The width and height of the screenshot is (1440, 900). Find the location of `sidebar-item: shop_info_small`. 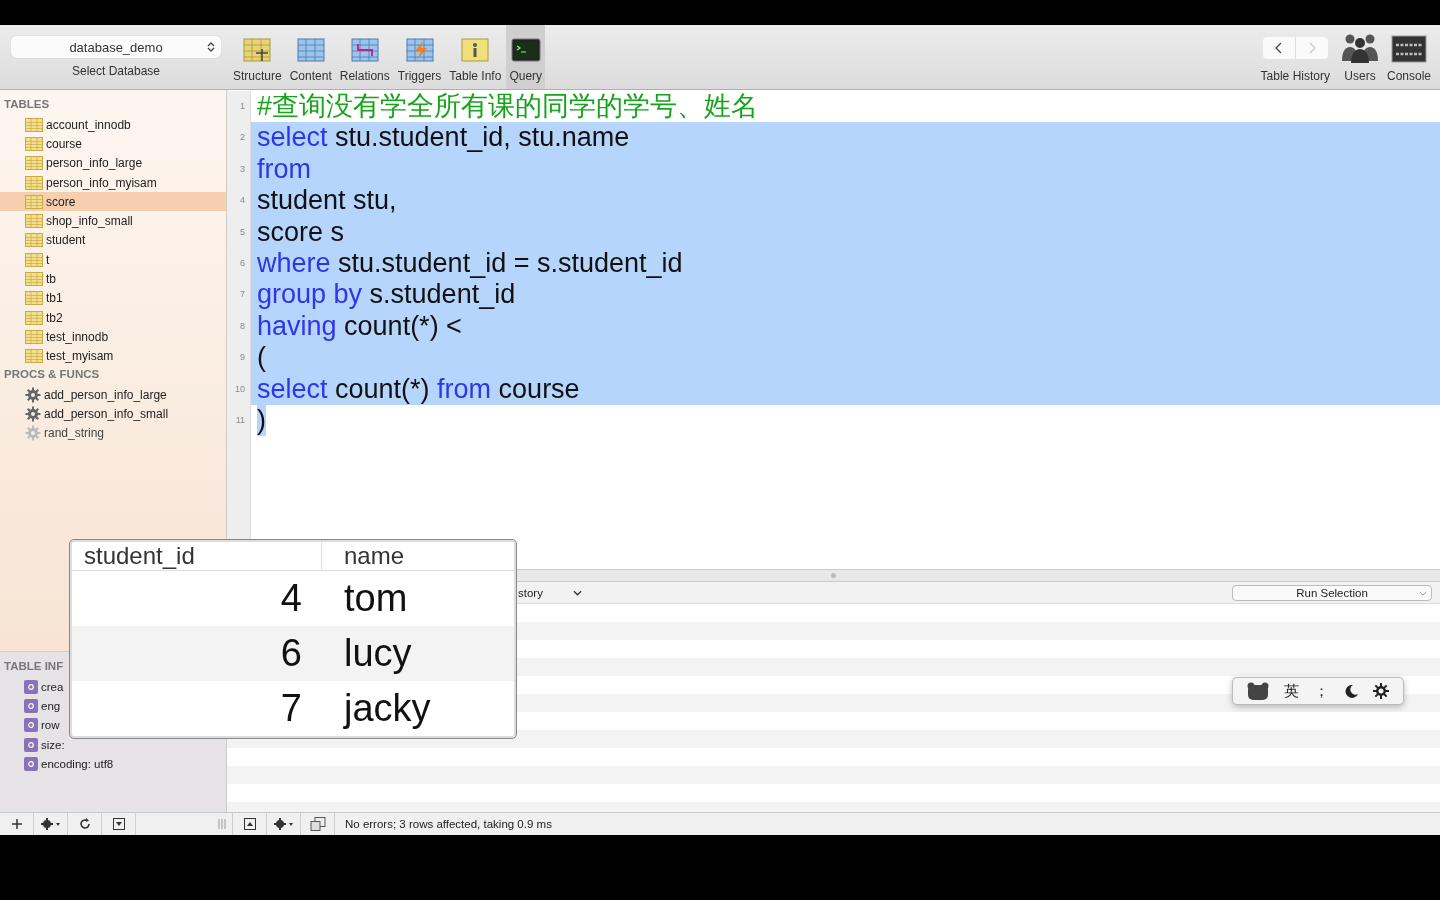

sidebar-item: shop_info_small is located at coordinates (113, 221).